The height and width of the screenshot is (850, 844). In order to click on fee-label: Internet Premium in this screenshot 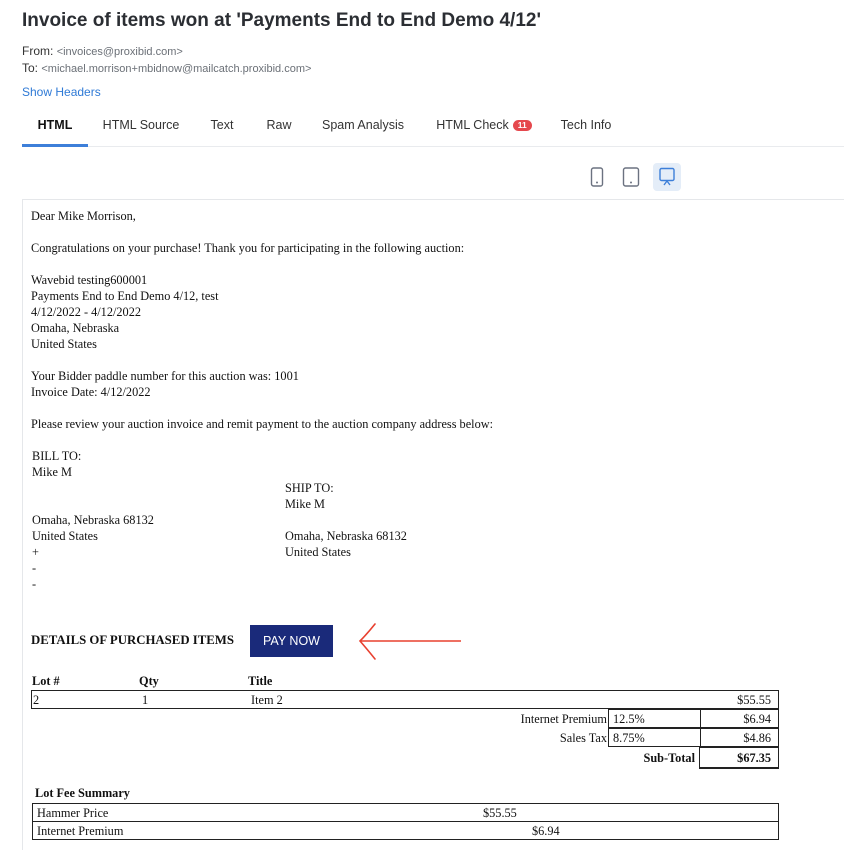, I will do `click(80, 831)`.